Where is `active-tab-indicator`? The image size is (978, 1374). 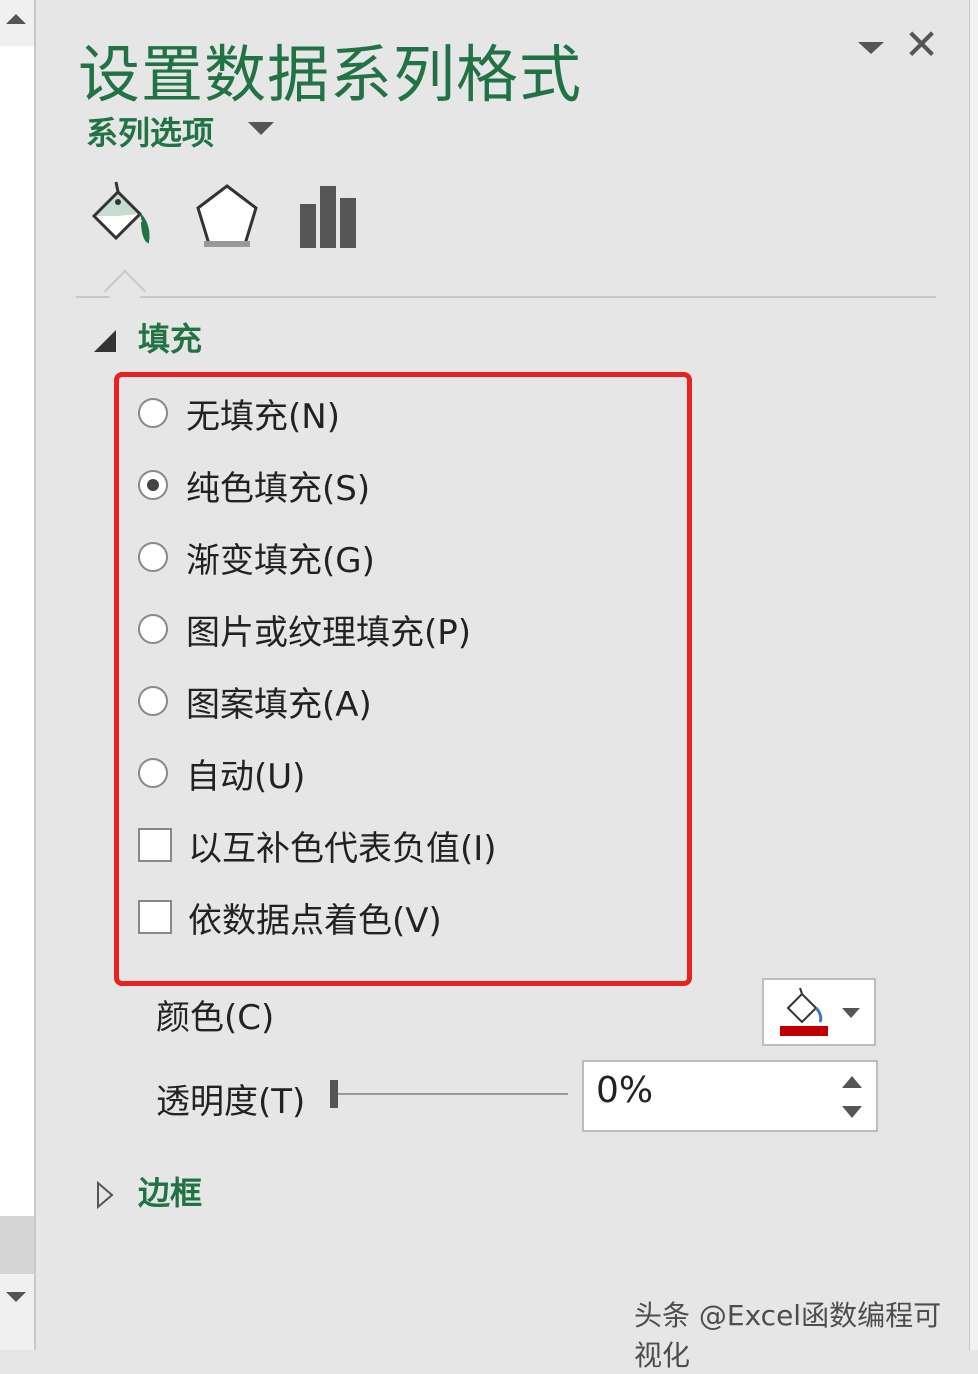 active-tab-indicator is located at coordinates (125, 291).